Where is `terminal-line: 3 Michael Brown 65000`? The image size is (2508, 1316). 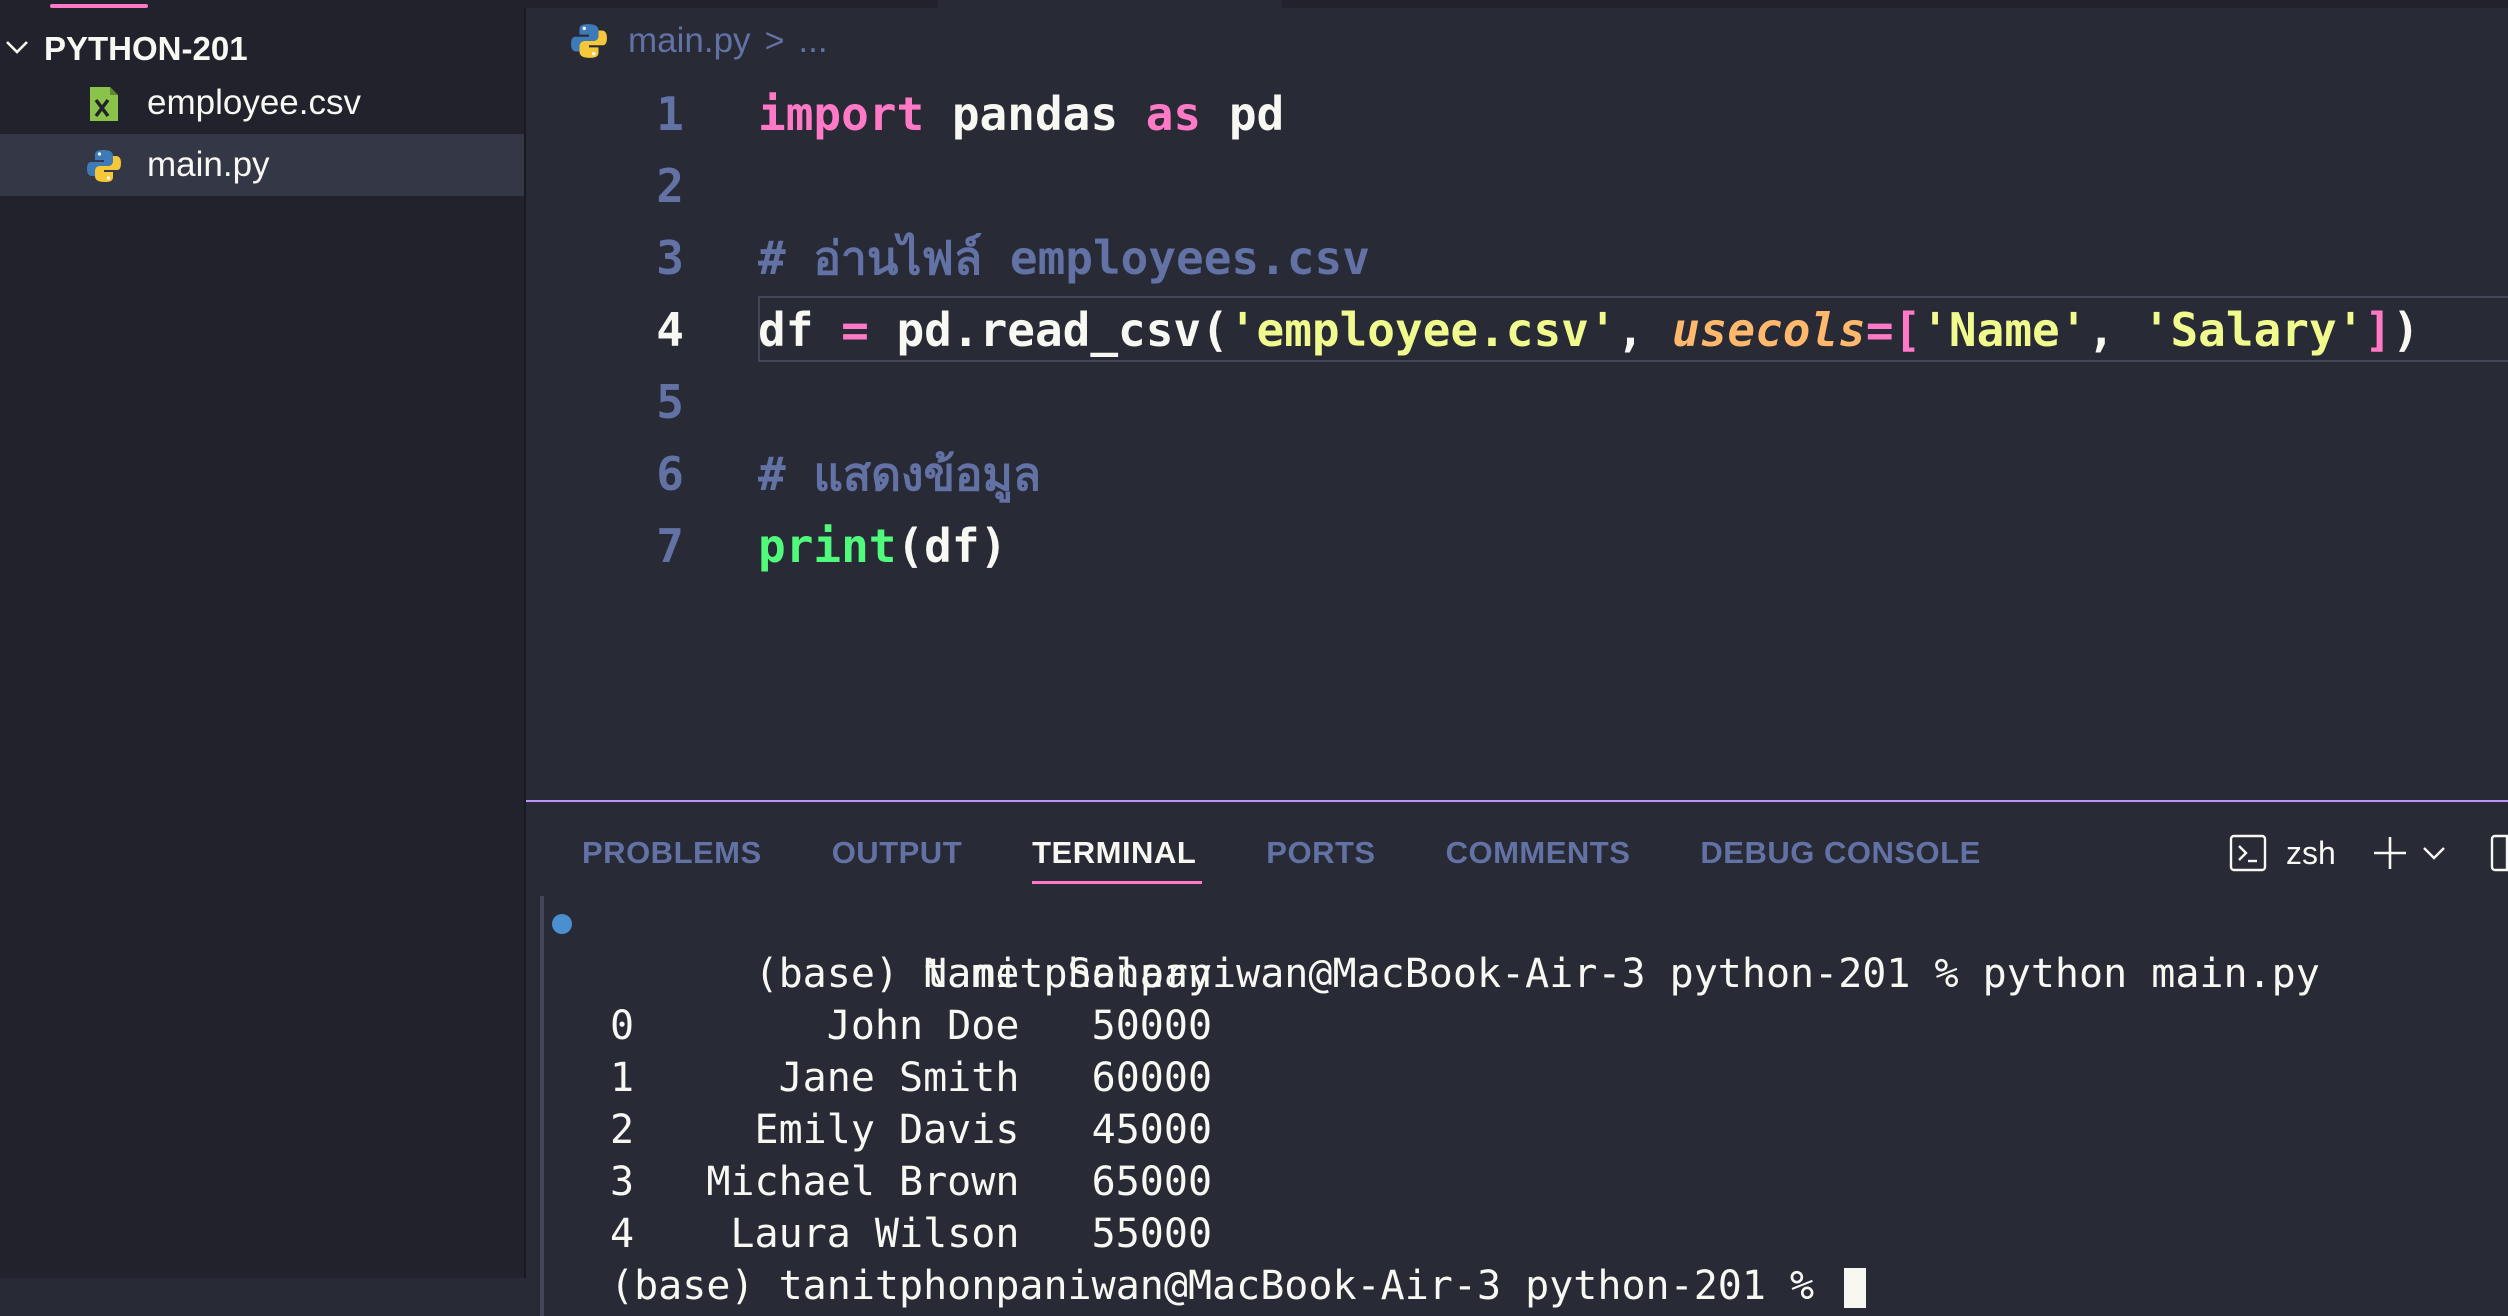 terminal-line: 3 Michael Brown 65000 is located at coordinates (911, 1182).